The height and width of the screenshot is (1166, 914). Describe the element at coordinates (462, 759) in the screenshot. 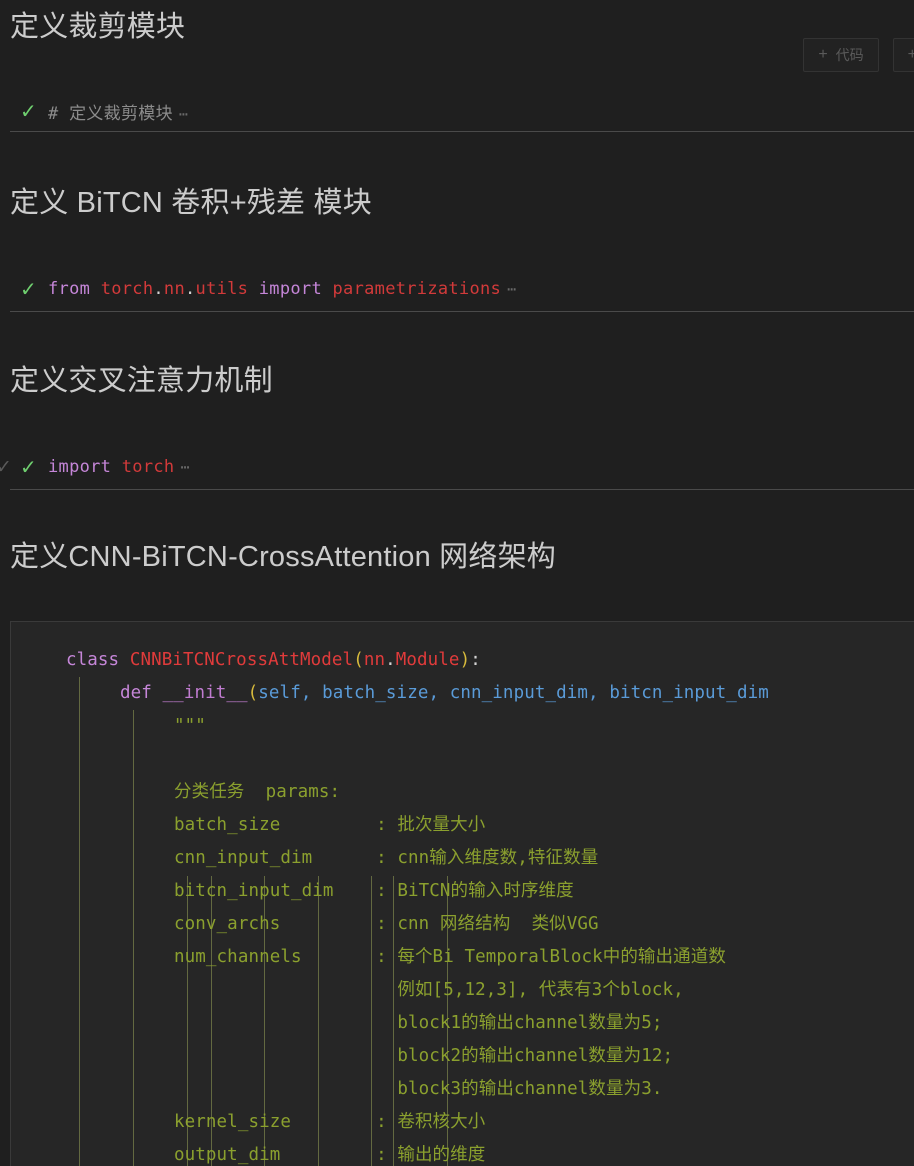

I see `code-line` at that location.